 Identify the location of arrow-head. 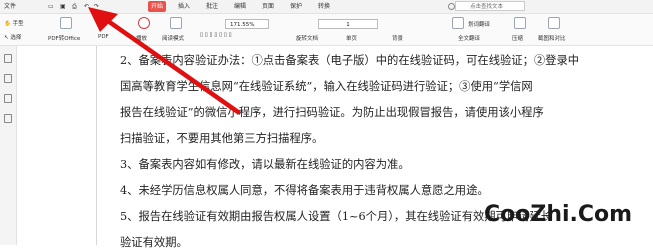
(103, 19).